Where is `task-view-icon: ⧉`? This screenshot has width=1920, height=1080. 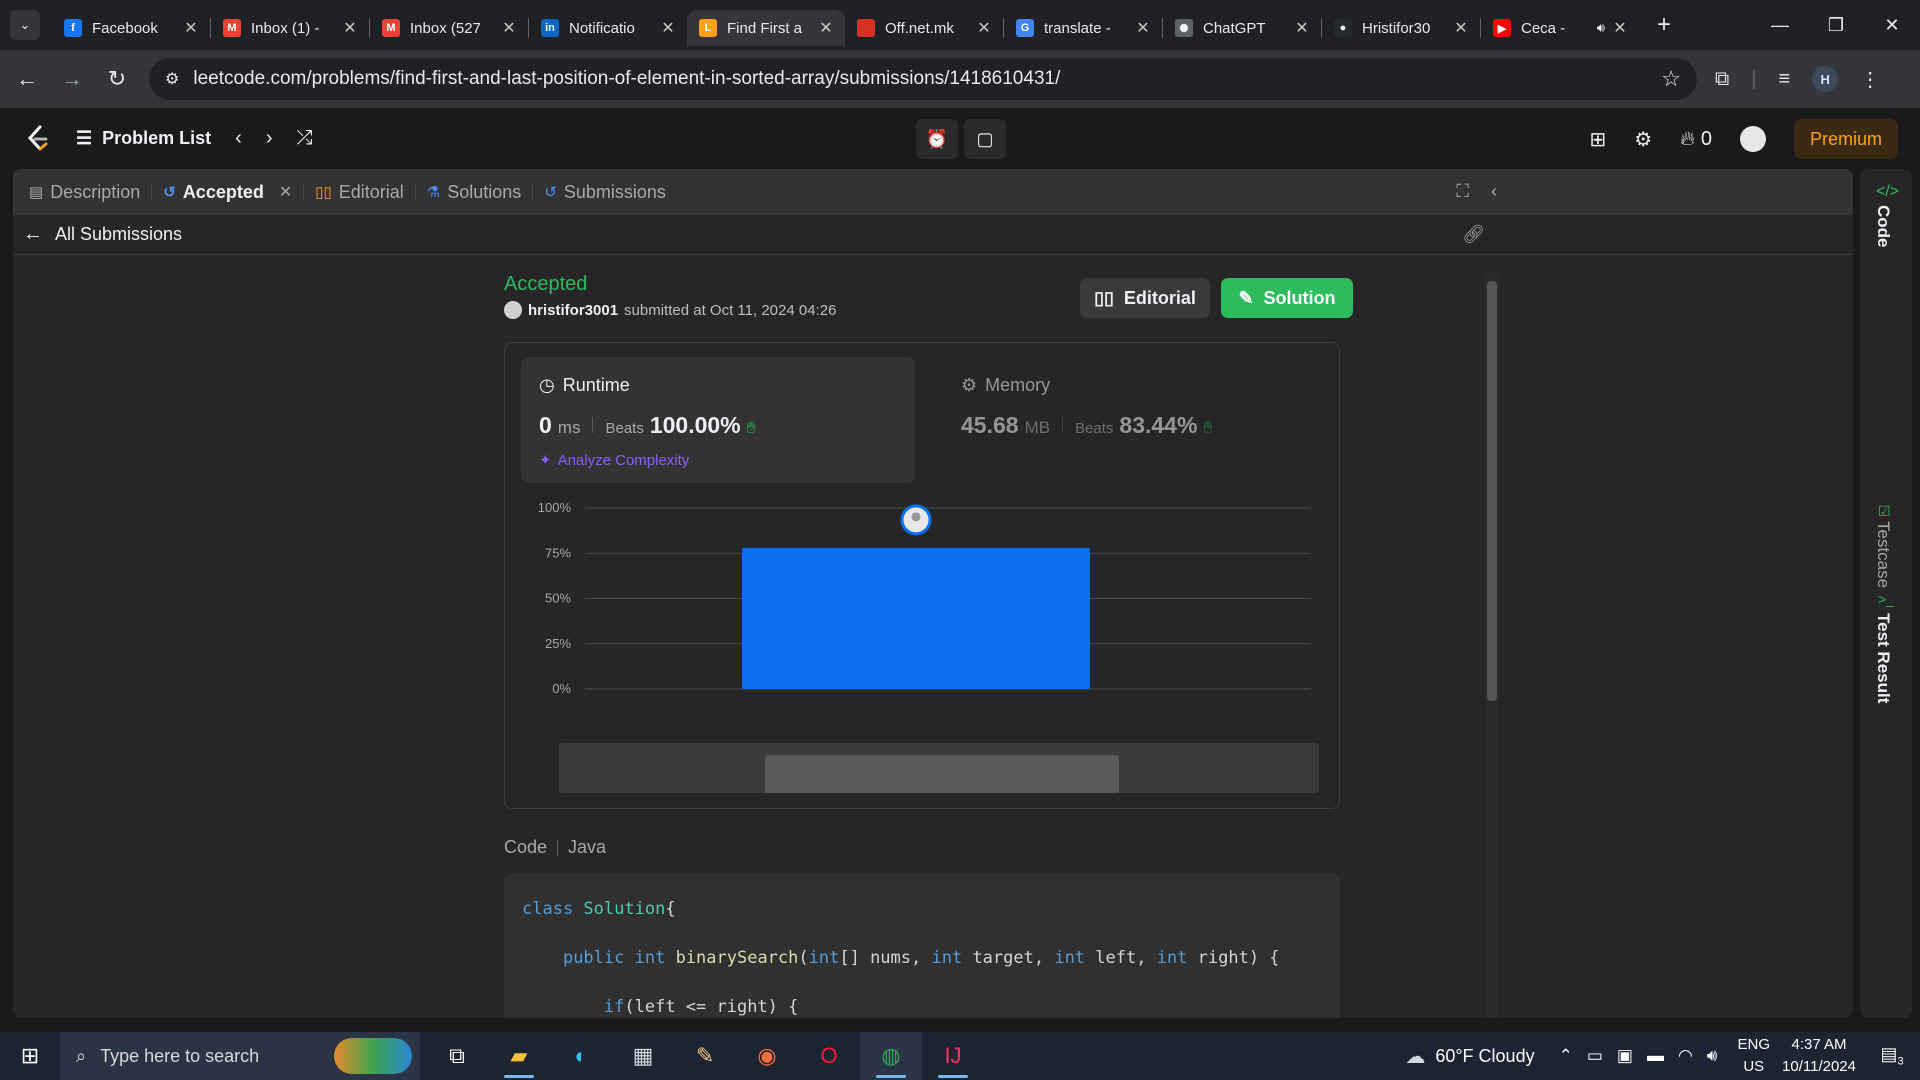 task-view-icon: ⧉ is located at coordinates (457, 1056).